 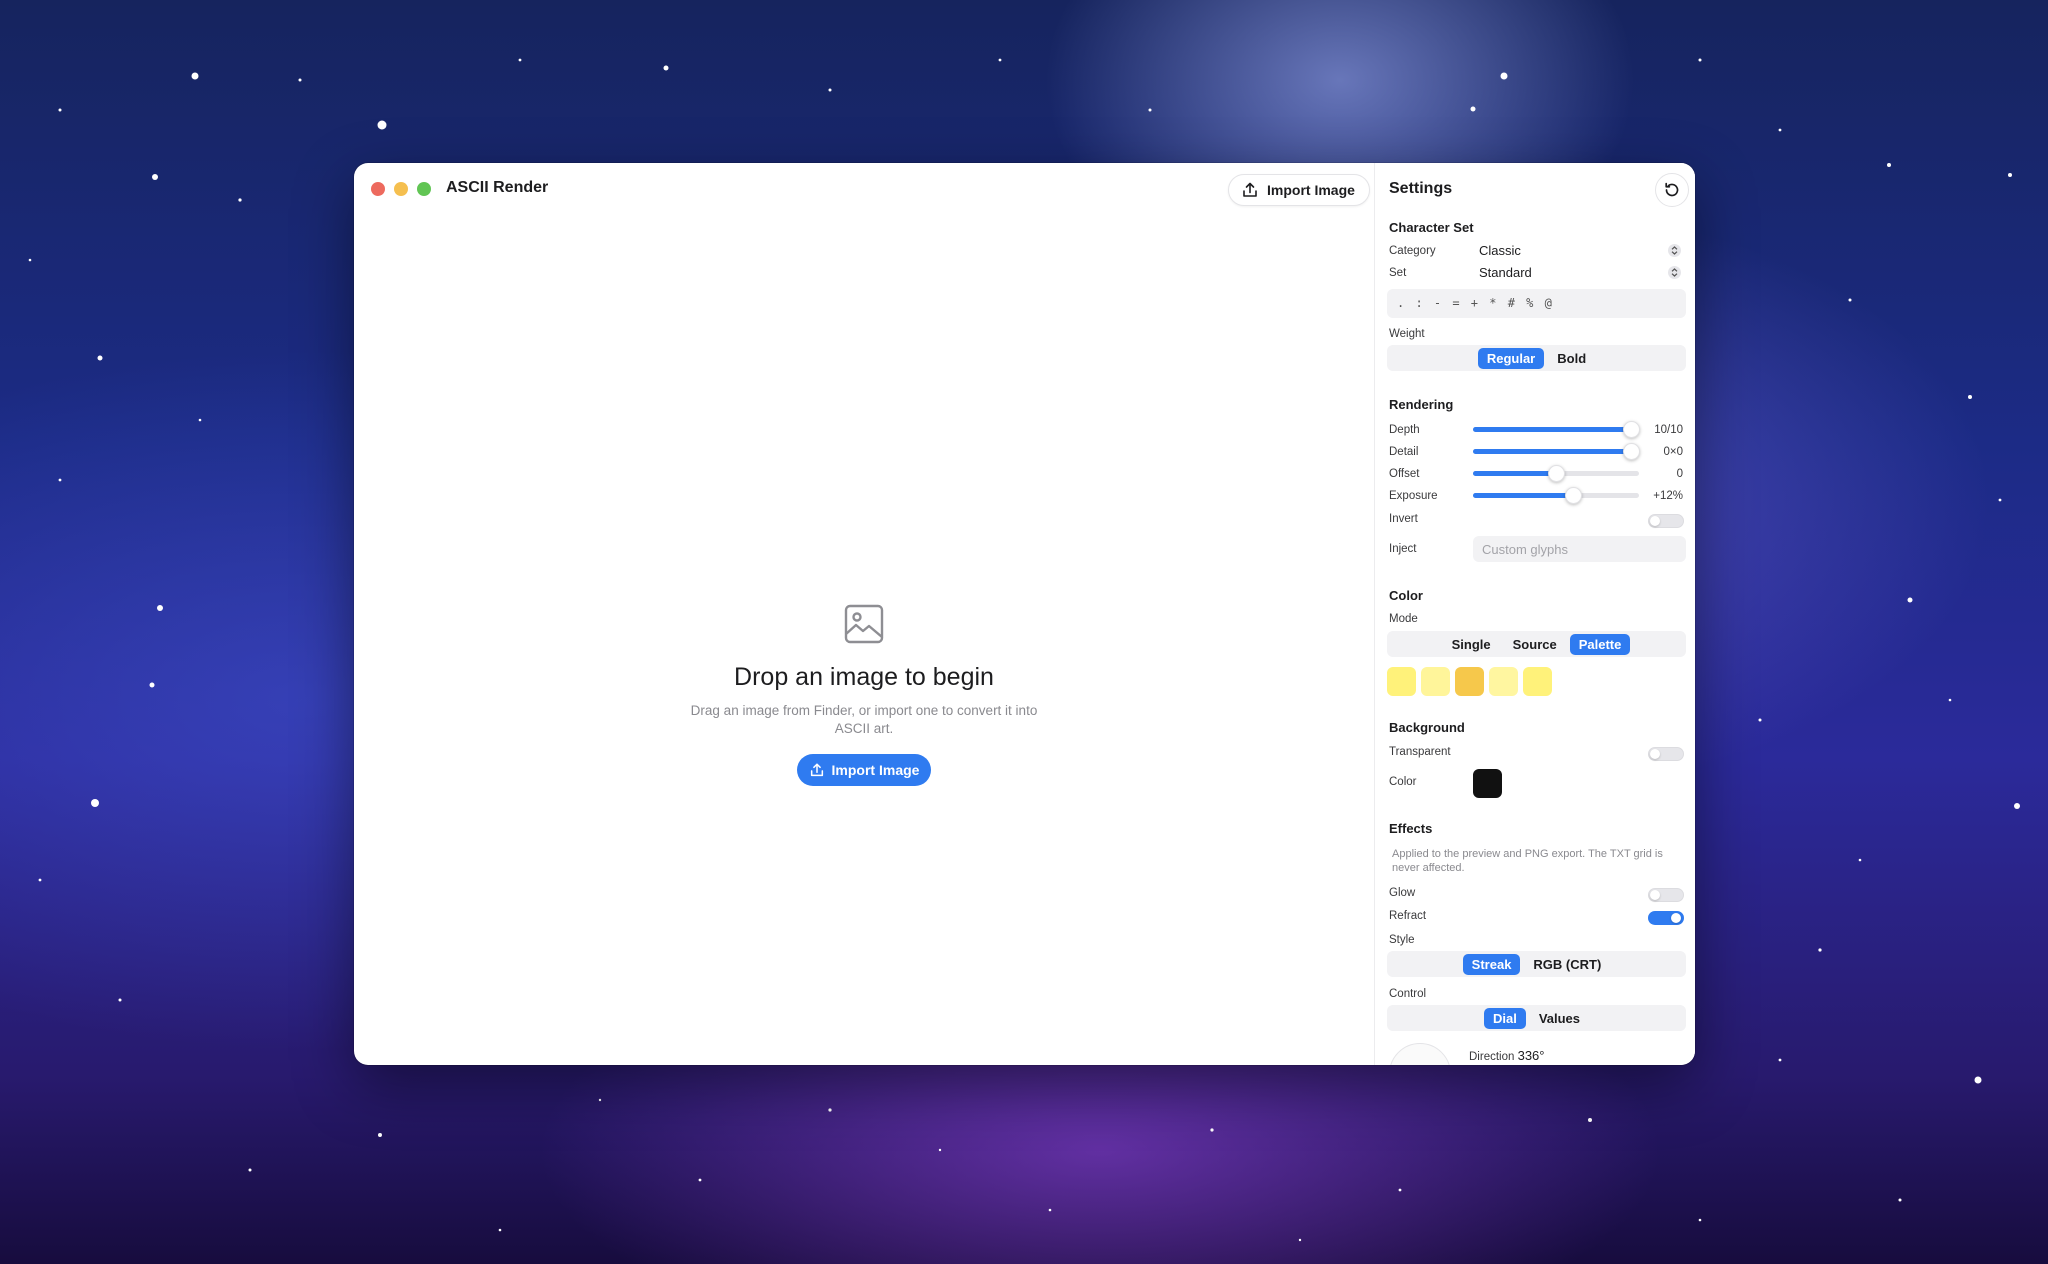 I want to click on glow-label: Glow, so click(x=1402, y=893).